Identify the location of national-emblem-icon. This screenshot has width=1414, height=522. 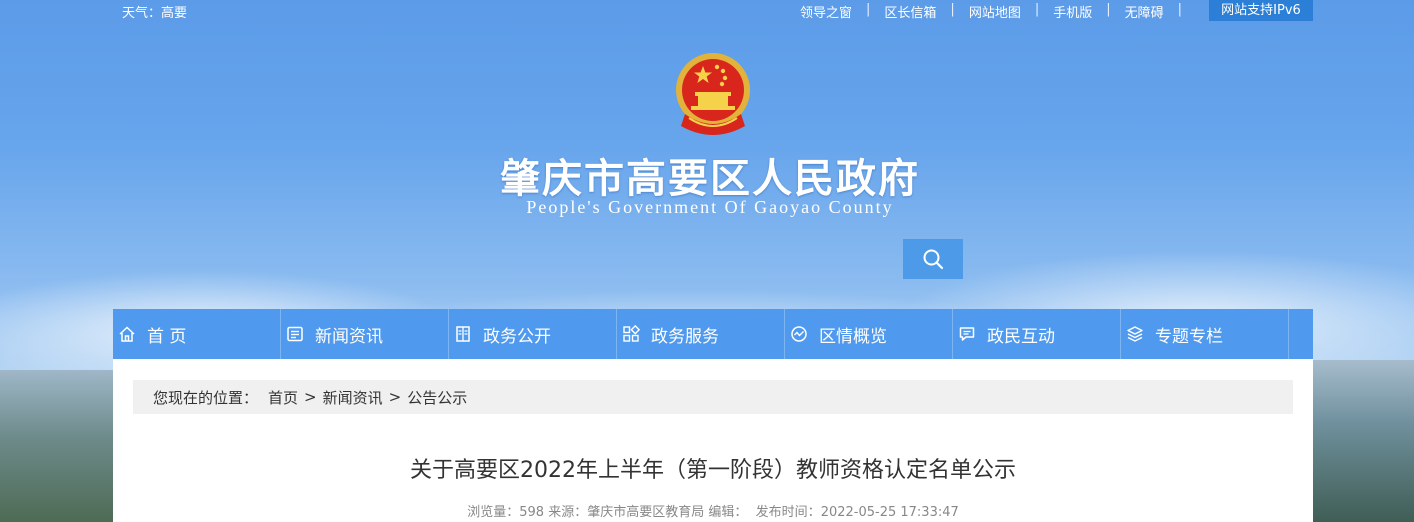
(713, 96).